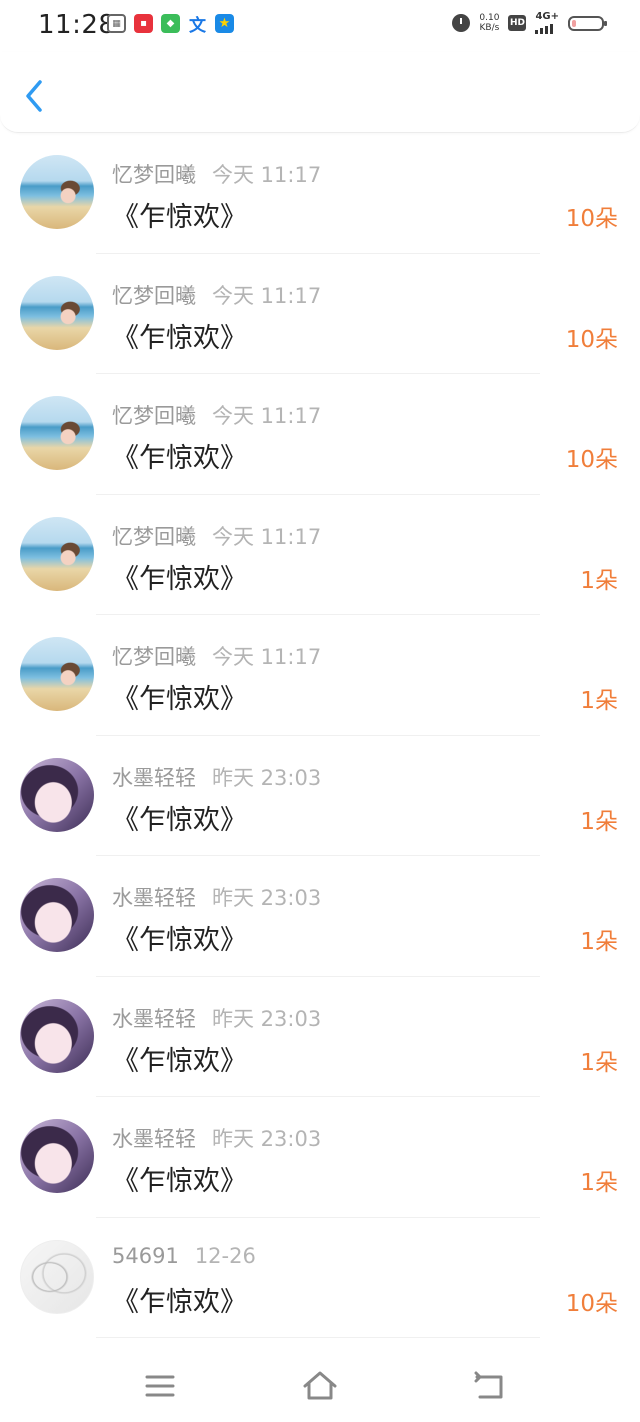 The image size is (640, 1422). Describe the element at coordinates (461, 23) in the screenshot. I see `alarm-icon` at that location.